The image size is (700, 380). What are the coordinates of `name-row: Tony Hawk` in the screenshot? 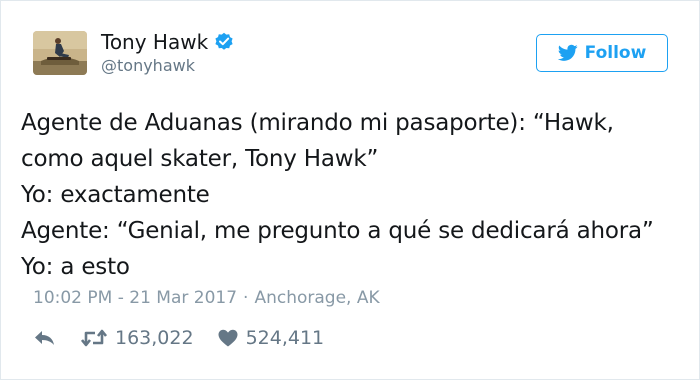 It's located at (167, 42).